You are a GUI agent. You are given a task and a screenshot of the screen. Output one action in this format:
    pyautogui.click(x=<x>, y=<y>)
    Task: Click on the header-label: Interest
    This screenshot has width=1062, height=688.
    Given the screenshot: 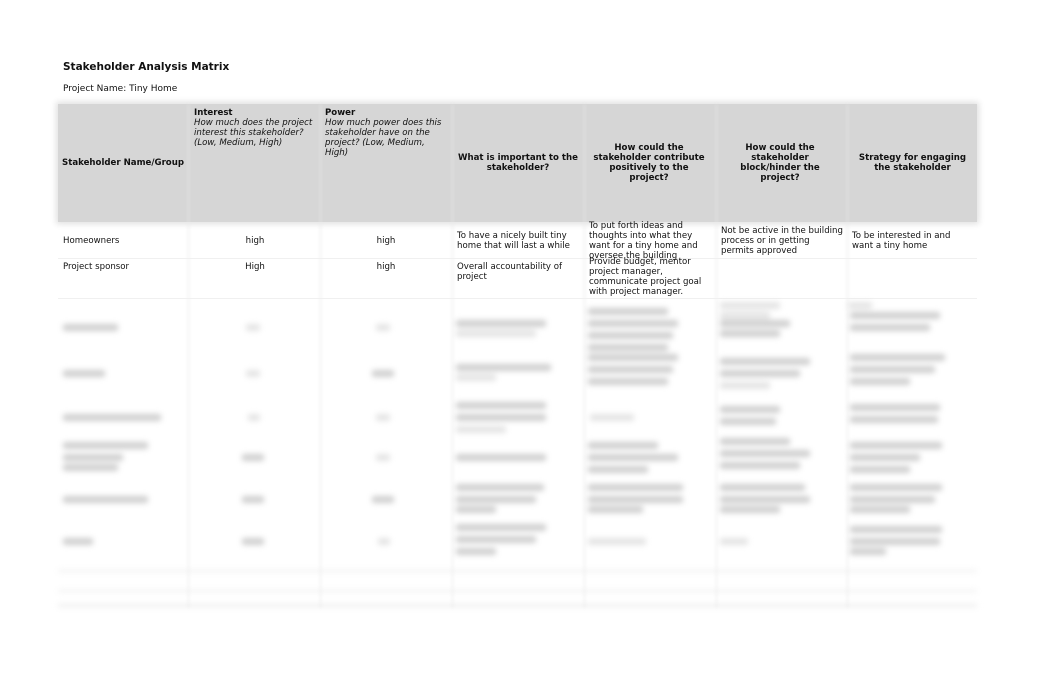 What is the action you would take?
    pyautogui.click(x=213, y=113)
    